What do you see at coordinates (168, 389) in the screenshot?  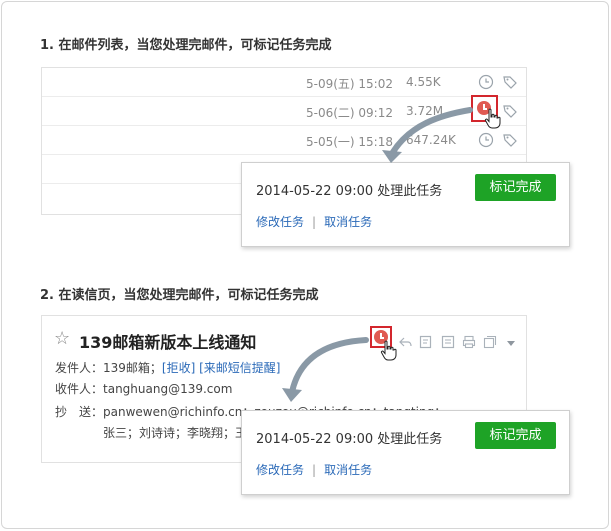 I see `recipient-address: tanghuang@139.com` at bounding box center [168, 389].